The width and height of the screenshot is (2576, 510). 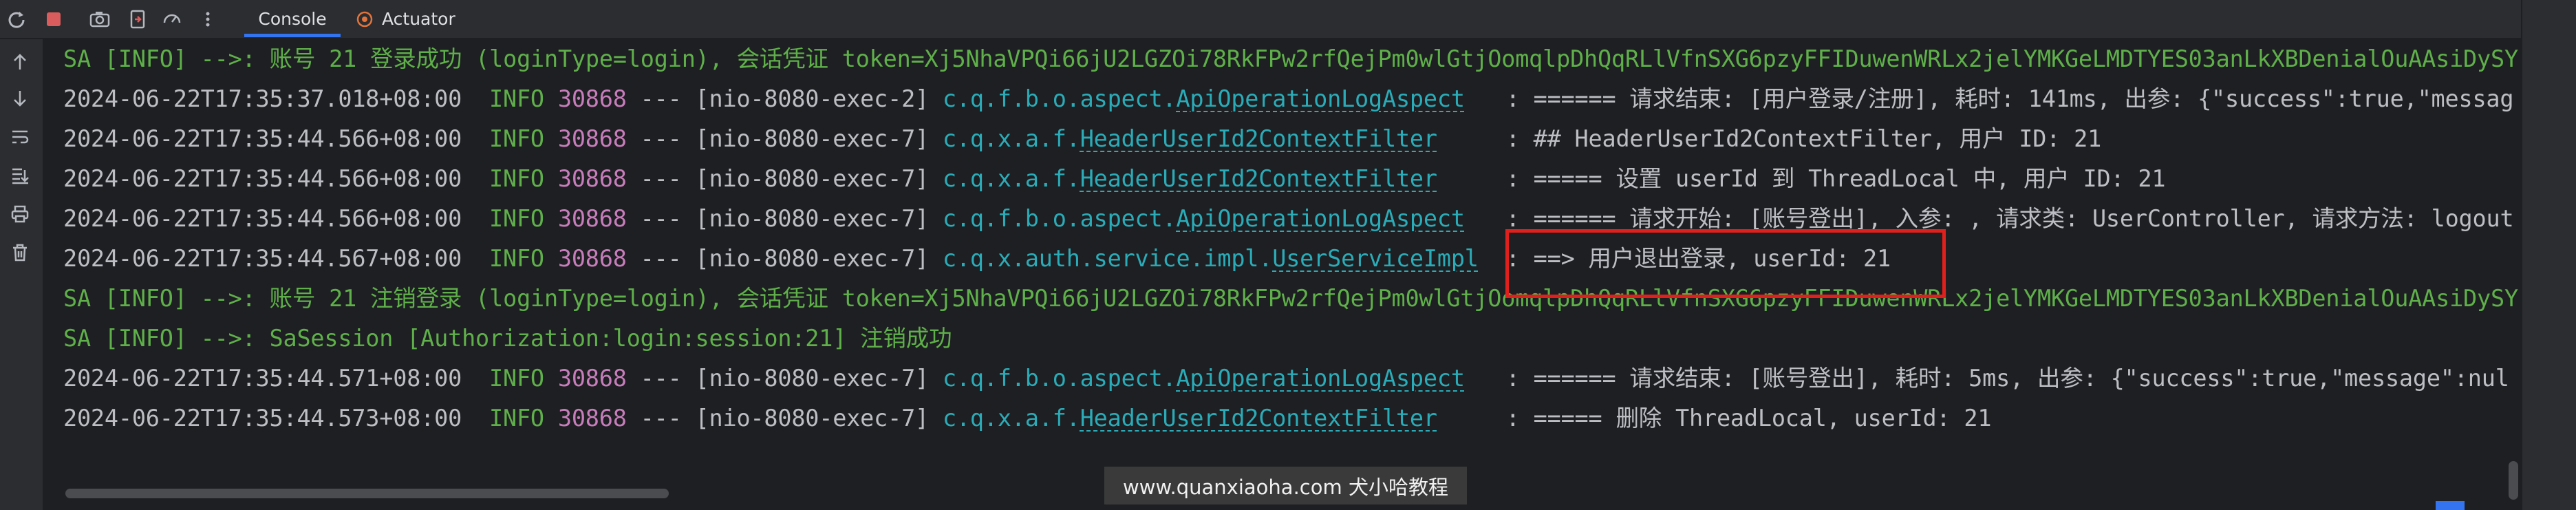 What do you see at coordinates (292, 35) in the screenshot?
I see `active-tab-indicator` at bounding box center [292, 35].